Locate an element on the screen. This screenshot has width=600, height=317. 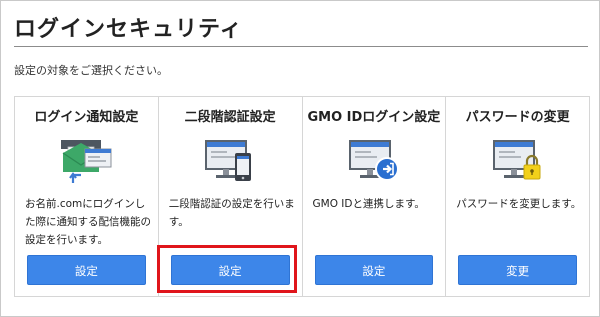
login-notification-settings-button: 設定 is located at coordinates (86, 270).